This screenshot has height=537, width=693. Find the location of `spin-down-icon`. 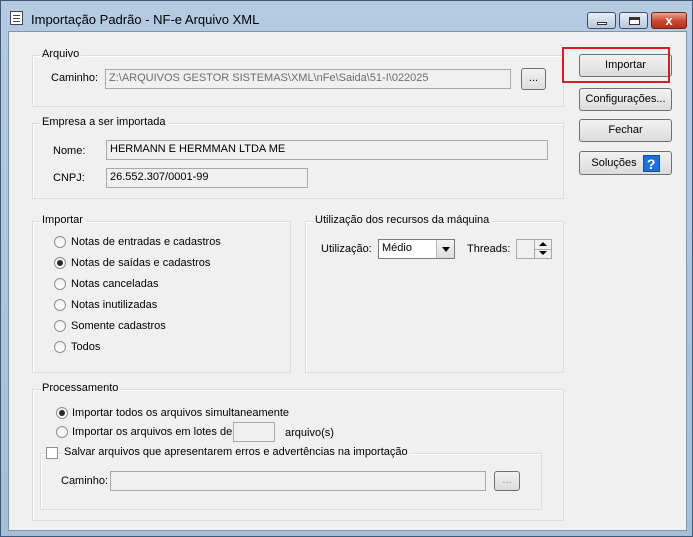

spin-down-icon is located at coordinates (542, 253).